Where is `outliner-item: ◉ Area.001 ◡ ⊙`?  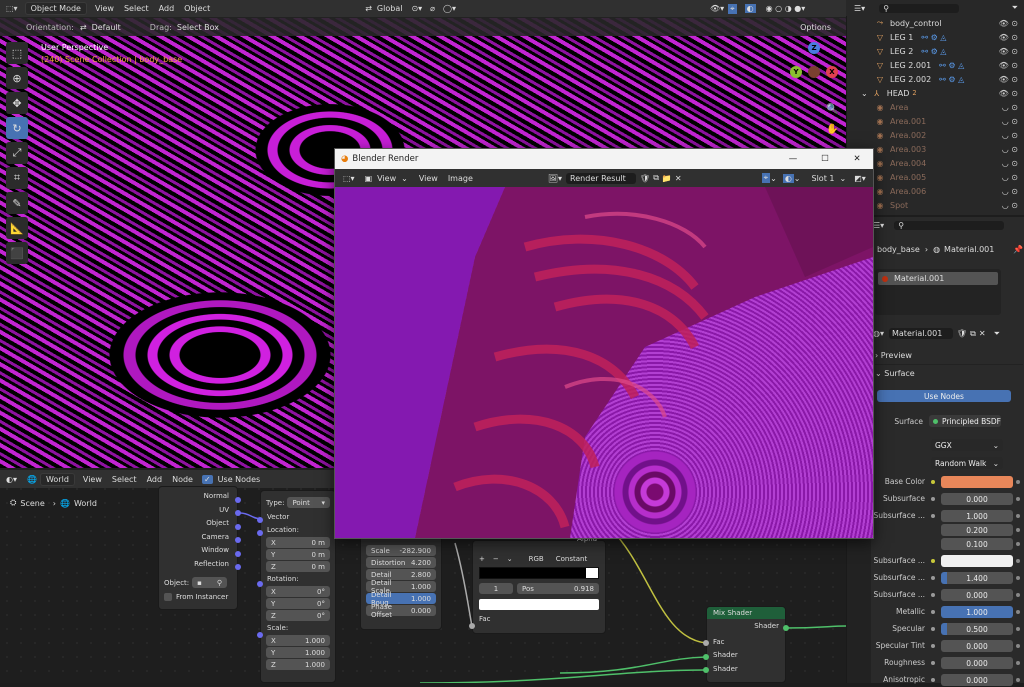 outliner-item: ◉ Area.001 ◡ ⊙ is located at coordinates (935, 121).